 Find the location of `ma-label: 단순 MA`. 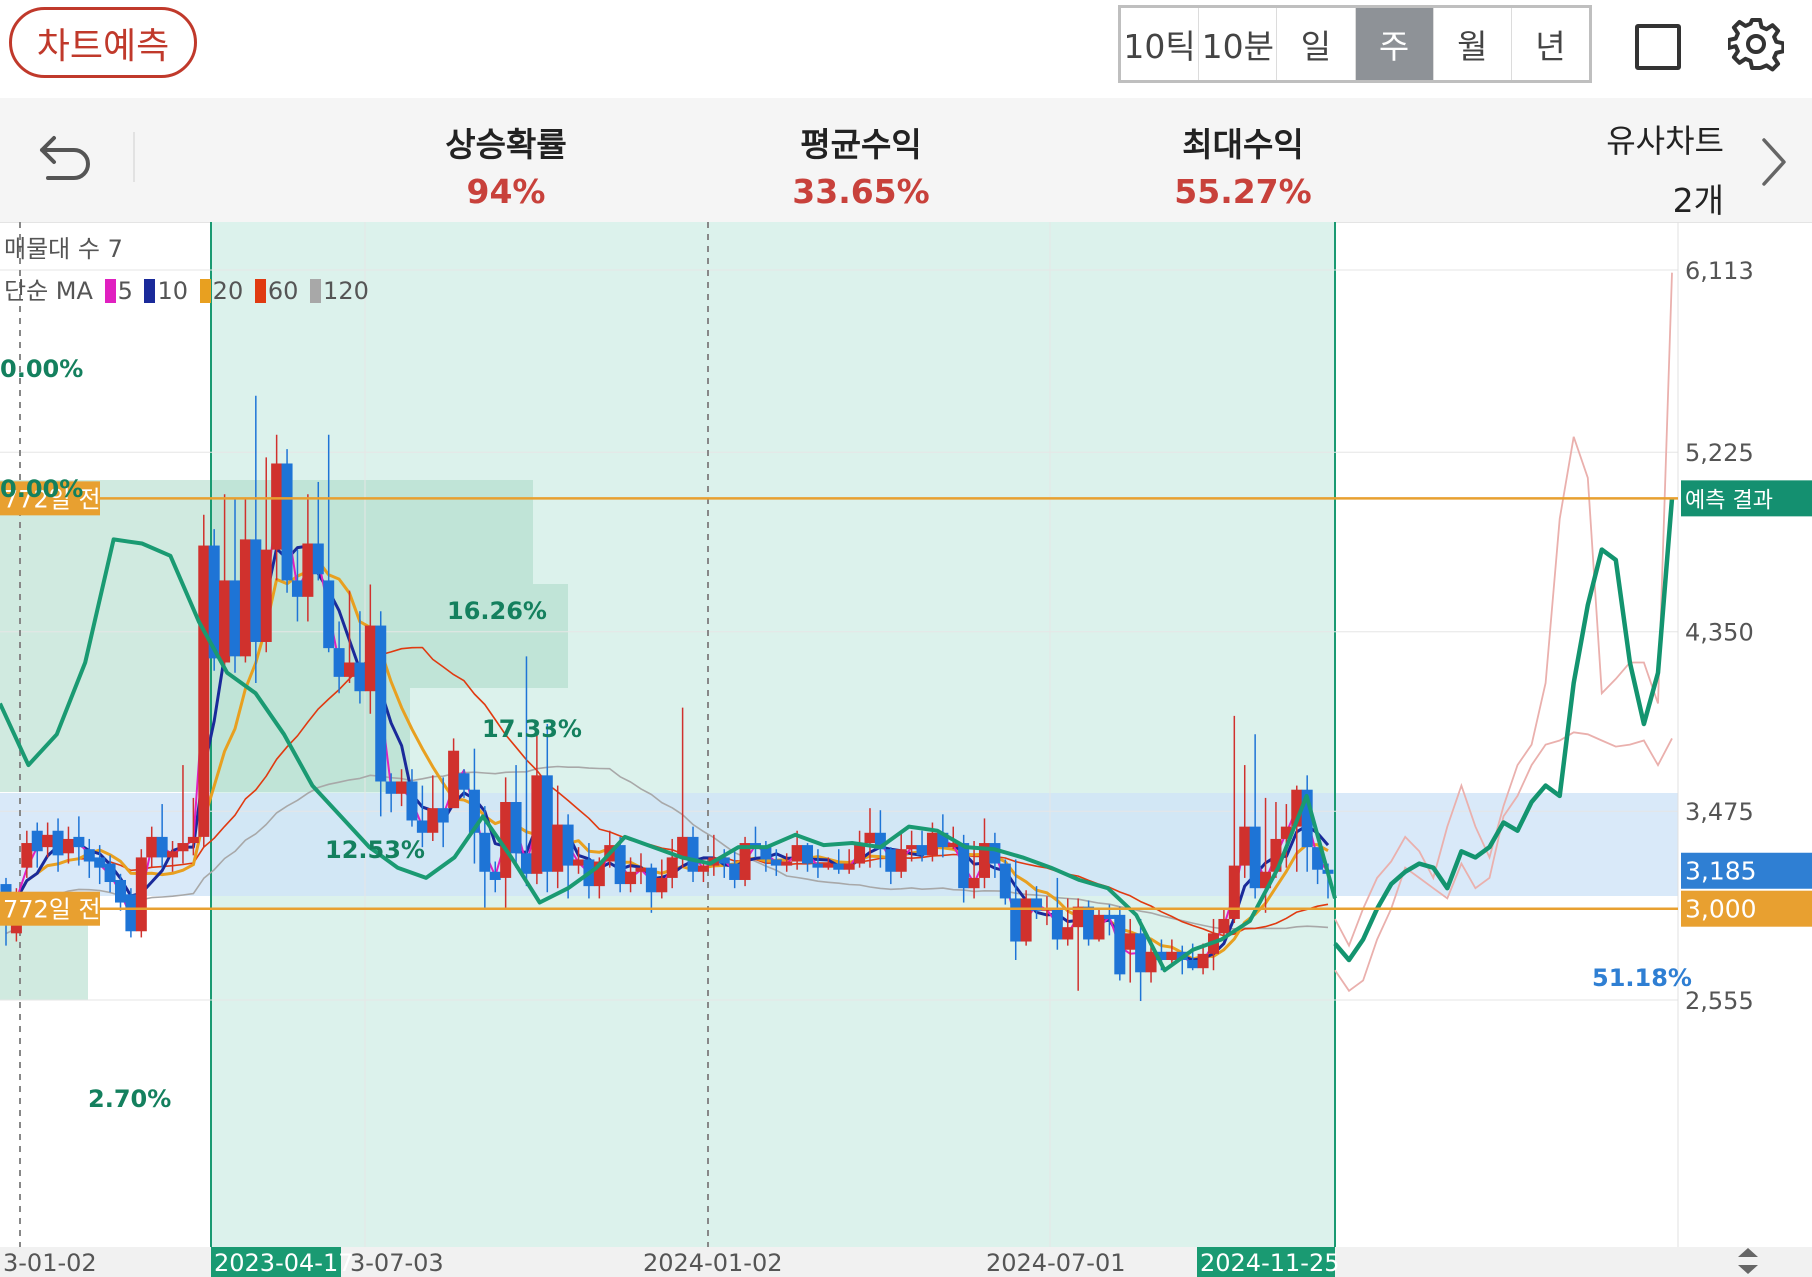

ma-label: 단순 MA is located at coordinates (48, 291).